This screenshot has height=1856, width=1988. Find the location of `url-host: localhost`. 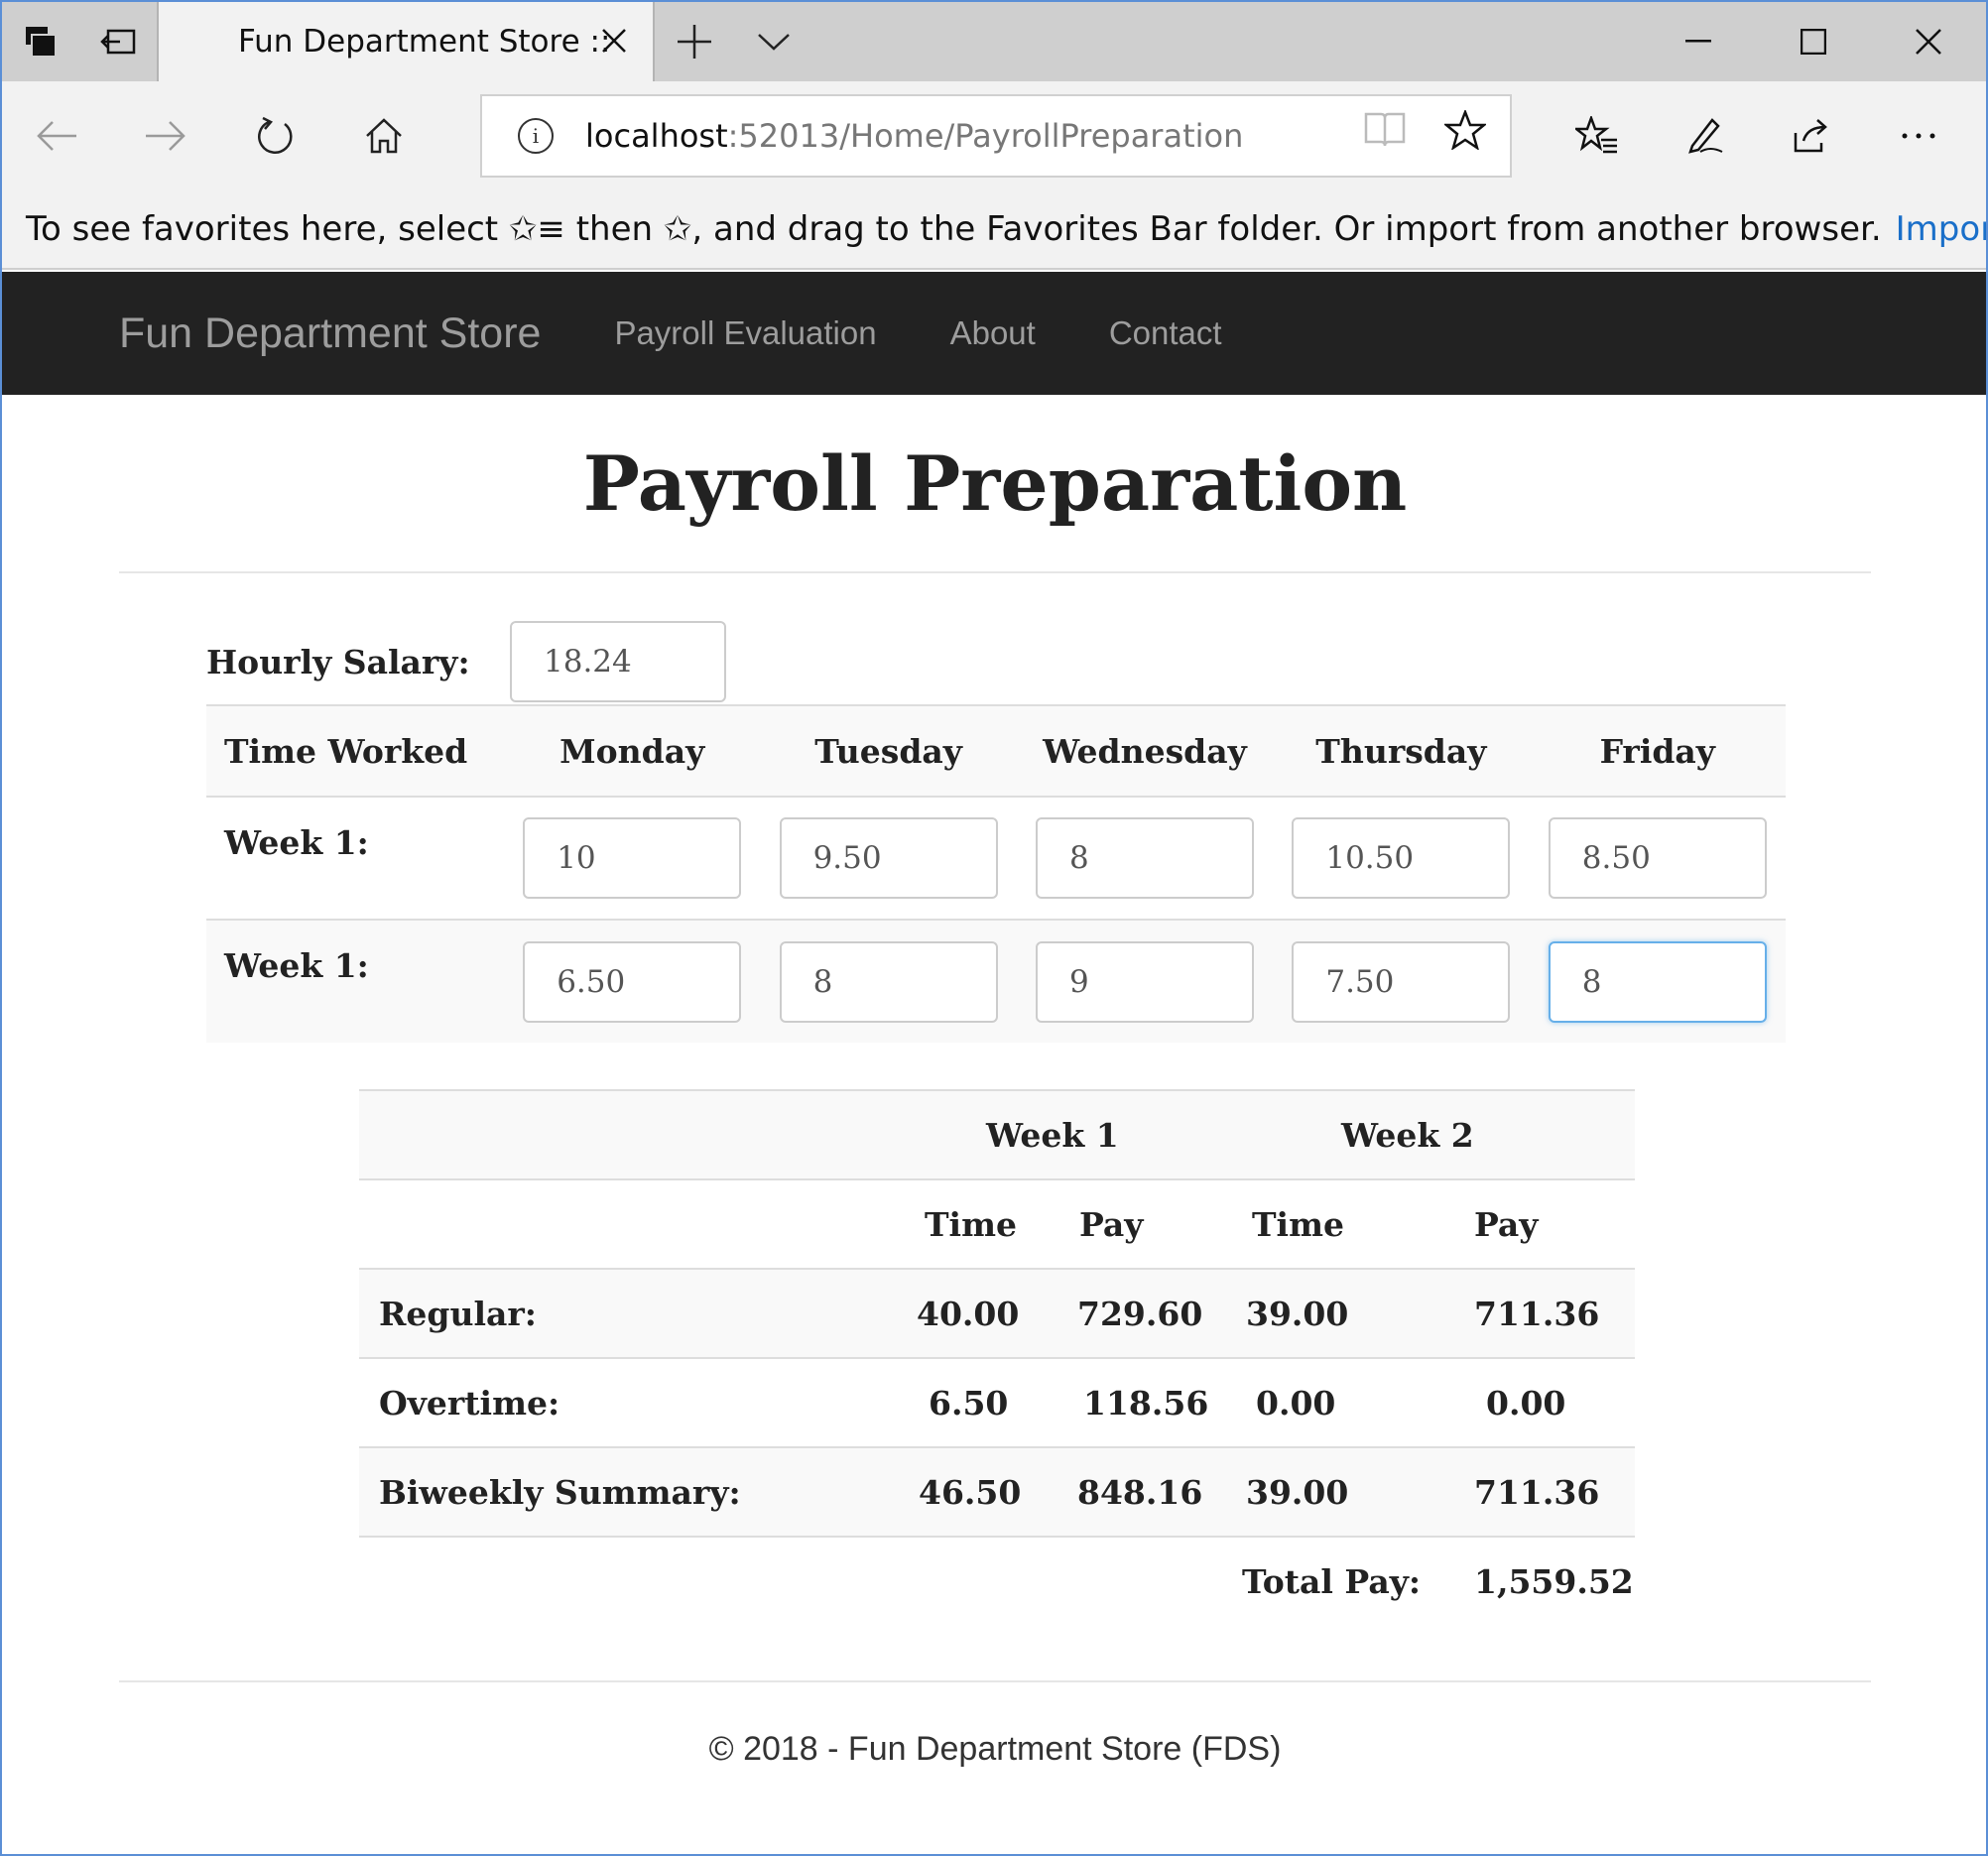

url-host: localhost is located at coordinates (657, 136).